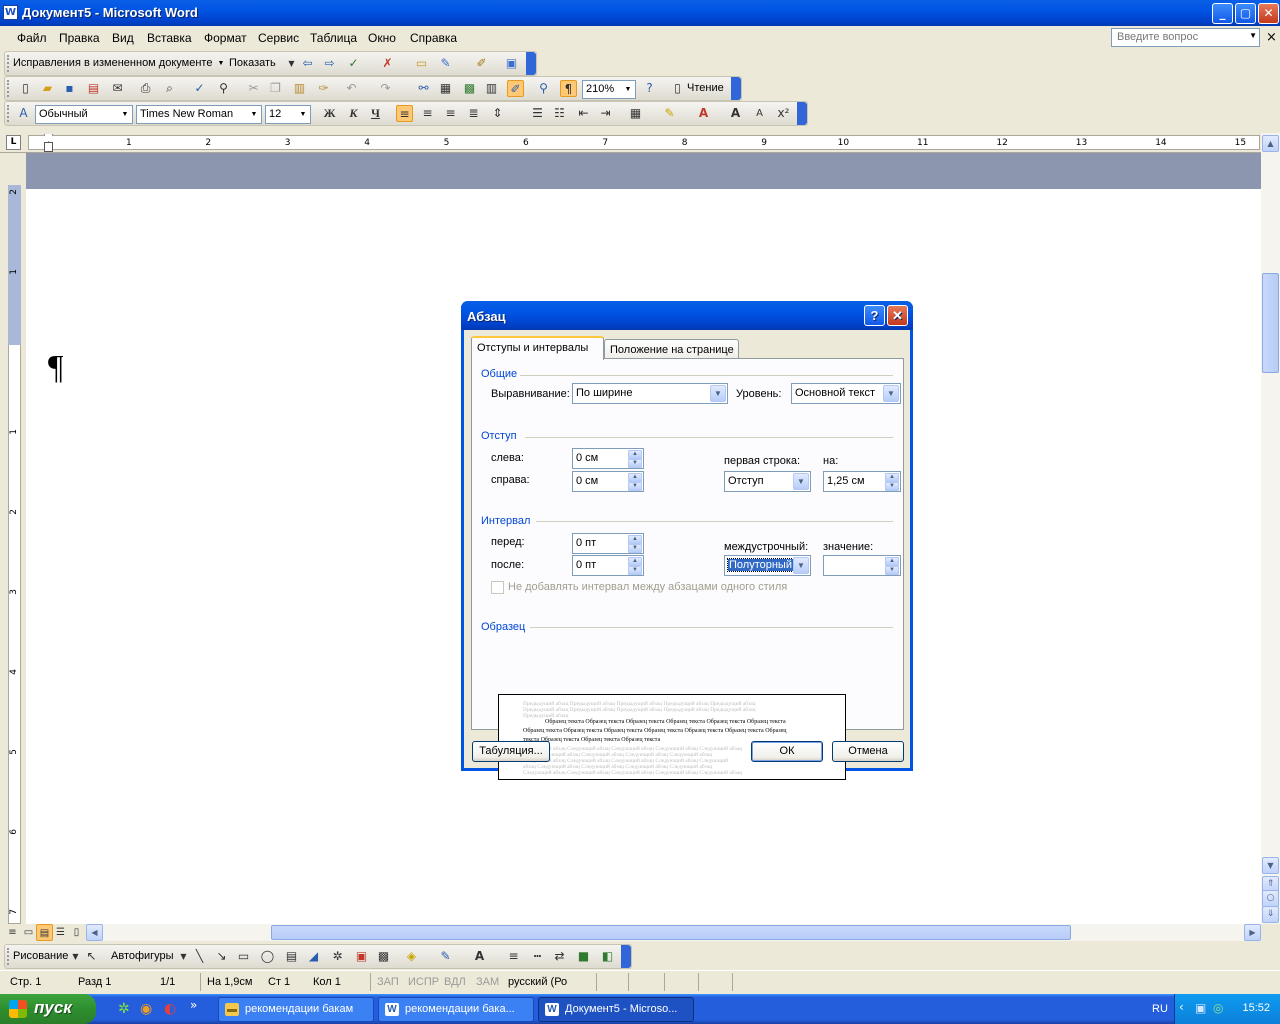  I want to click on arrow-icon: ↘, so click(221, 956).